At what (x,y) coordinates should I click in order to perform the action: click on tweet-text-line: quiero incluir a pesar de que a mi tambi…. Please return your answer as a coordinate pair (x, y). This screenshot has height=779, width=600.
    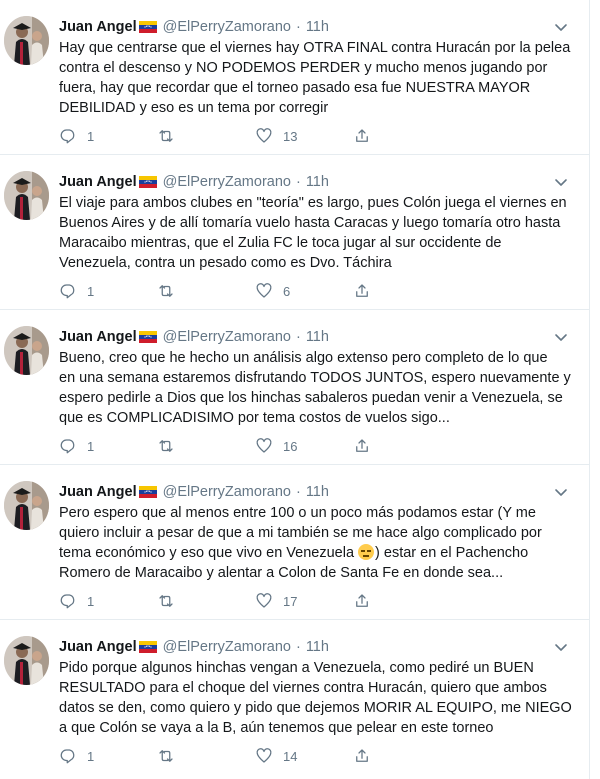
    Looking at the image, I should click on (316, 533).